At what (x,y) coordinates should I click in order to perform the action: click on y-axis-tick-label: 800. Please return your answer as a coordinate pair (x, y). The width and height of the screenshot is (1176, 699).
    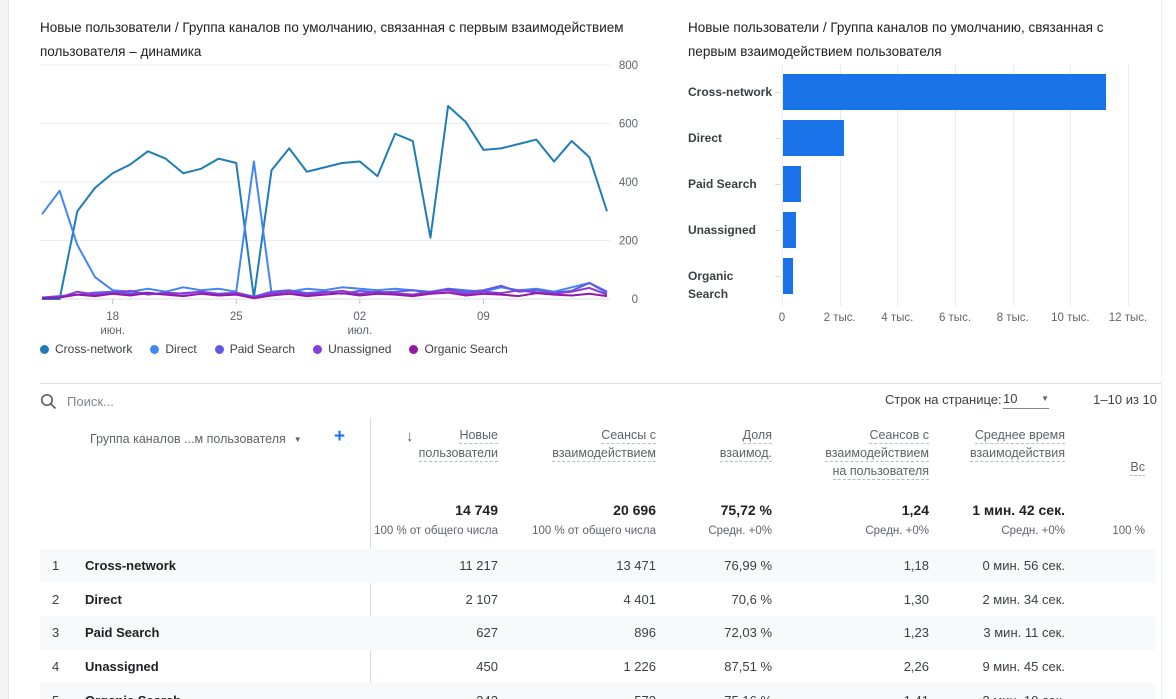
    Looking at the image, I should click on (628, 66).